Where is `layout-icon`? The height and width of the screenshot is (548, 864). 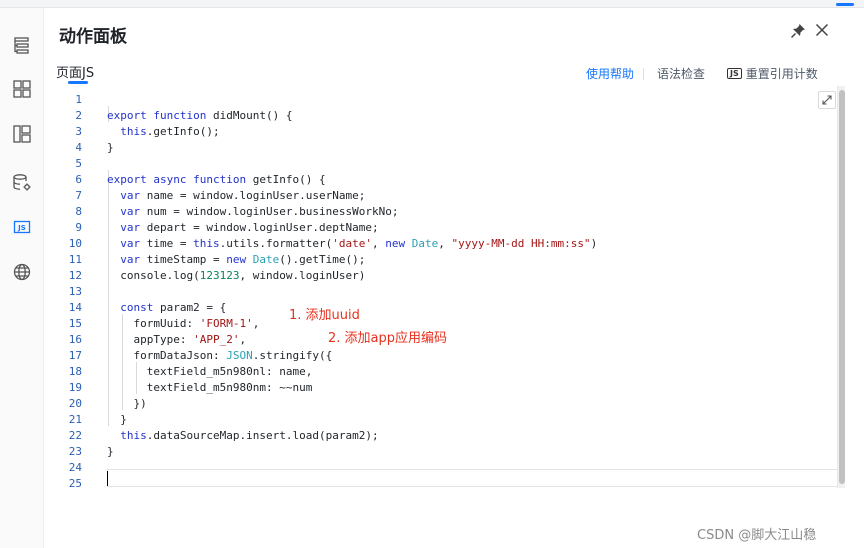
layout-icon is located at coordinates (22, 134).